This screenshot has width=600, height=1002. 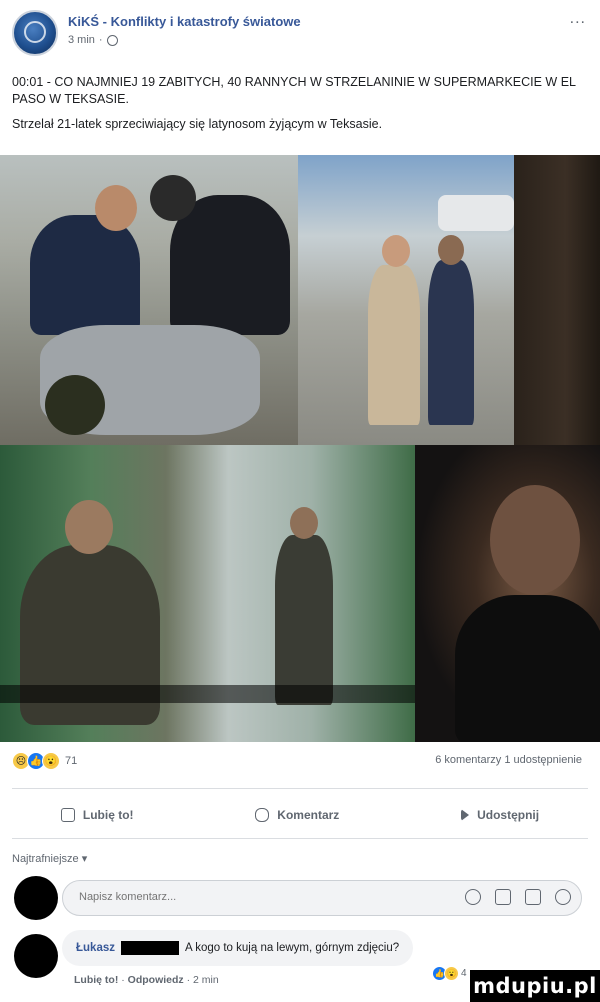 I want to click on comment-time: 2 min, so click(x=206, y=980).